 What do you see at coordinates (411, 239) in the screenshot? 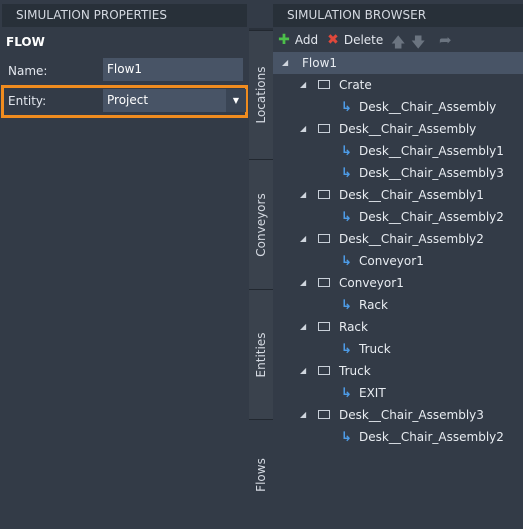
I see `tree-node-label: Desk__Chair_Assembly2` at bounding box center [411, 239].